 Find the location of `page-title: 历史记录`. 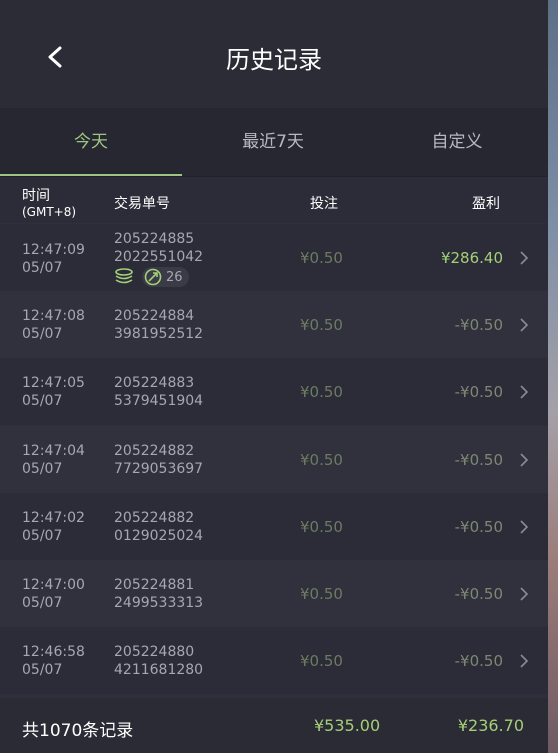

page-title: 历史记录 is located at coordinates (274, 60).